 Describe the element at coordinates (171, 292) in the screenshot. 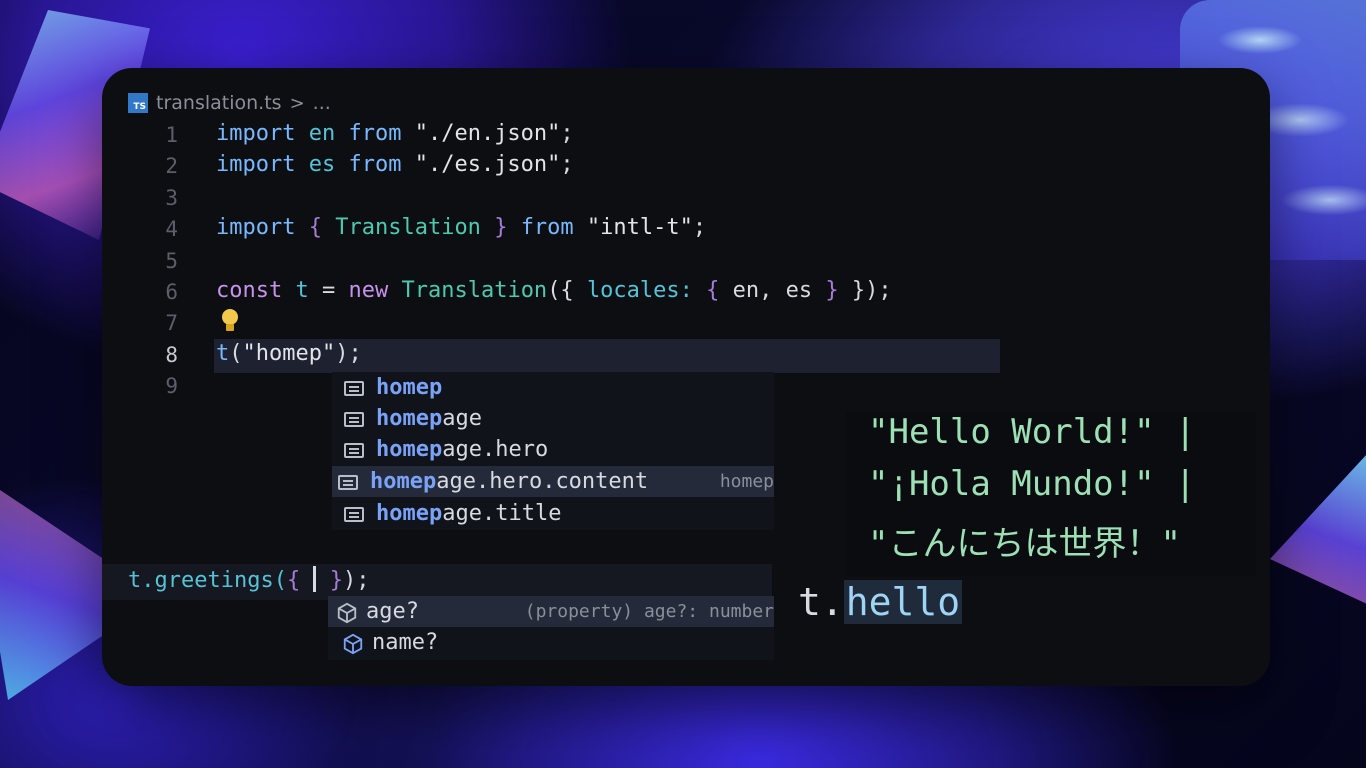

I see `line-number: 6` at that location.